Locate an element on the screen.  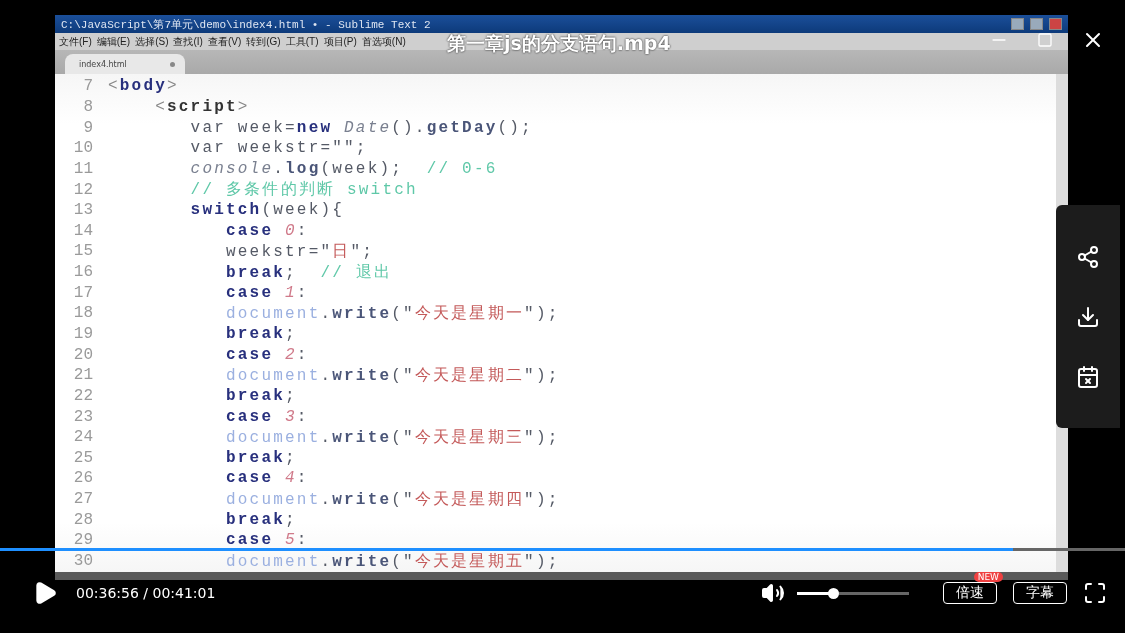
line-number: 13 is located at coordinates (82, 210).